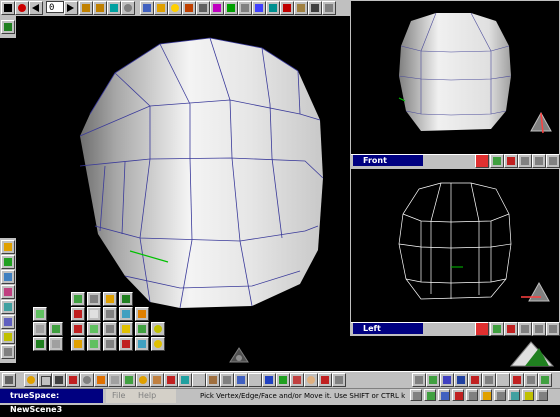 This screenshot has height=417, width=560. Describe the element at coordinates (287, 8) in the screenshot. I see `undo-icon` at that location.